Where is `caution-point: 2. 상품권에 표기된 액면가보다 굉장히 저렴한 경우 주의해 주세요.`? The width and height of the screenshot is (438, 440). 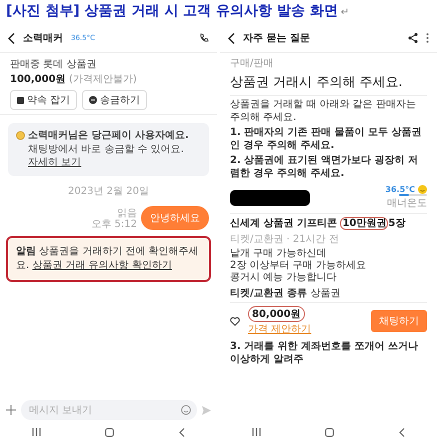 caution-point: 2. 상품권에 표기된 액면가보다 굉장히 저렴한 경우 주의해 주세요. is located at coordinates (325, 167).